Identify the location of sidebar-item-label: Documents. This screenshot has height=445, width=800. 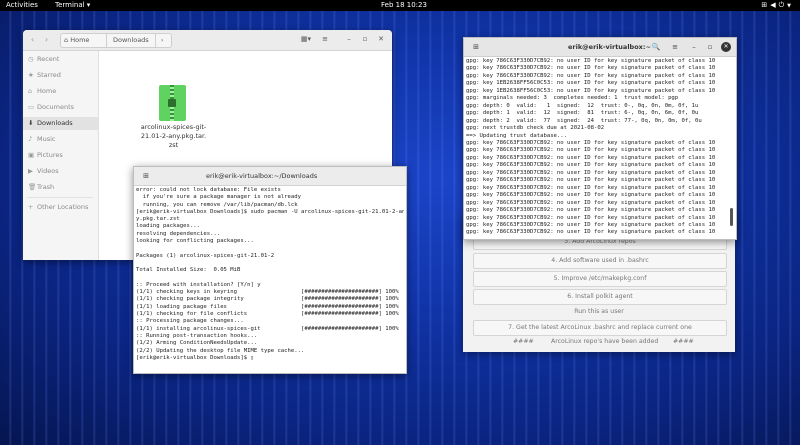
(56, 107).